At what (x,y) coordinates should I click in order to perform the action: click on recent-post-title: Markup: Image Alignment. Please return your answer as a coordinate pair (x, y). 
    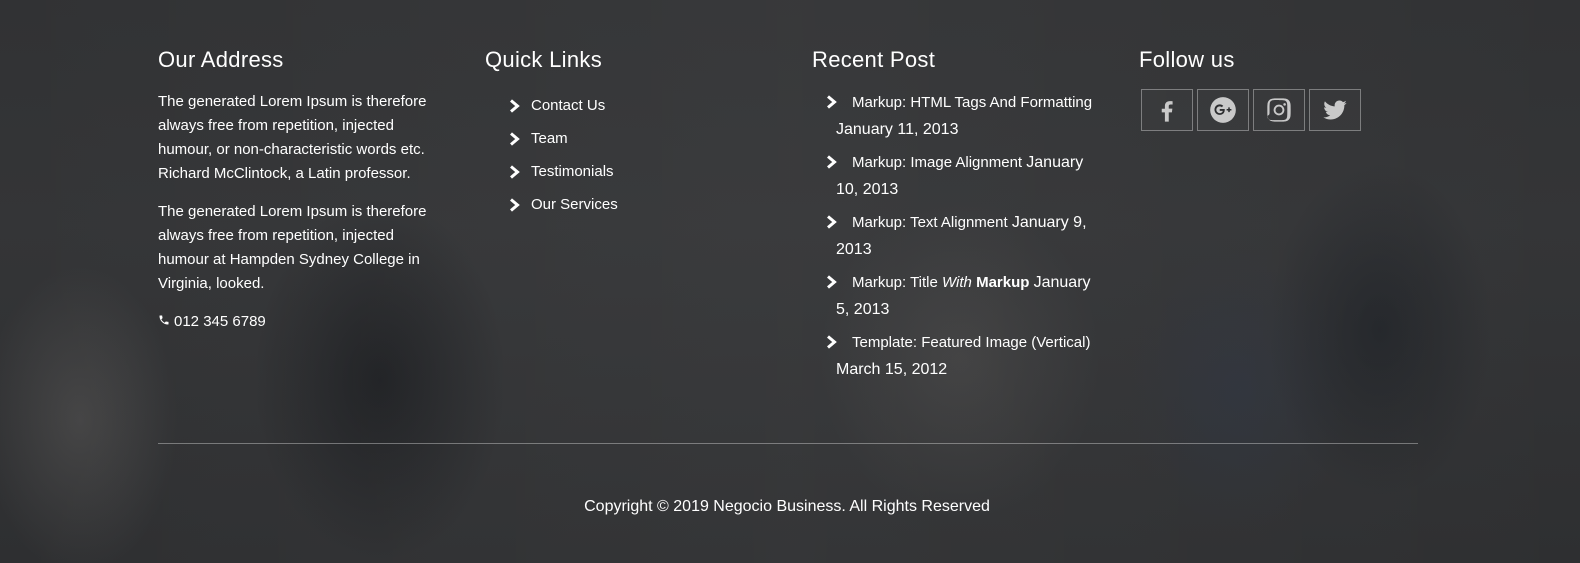
    Looking at the image, I should click on (929, 162).